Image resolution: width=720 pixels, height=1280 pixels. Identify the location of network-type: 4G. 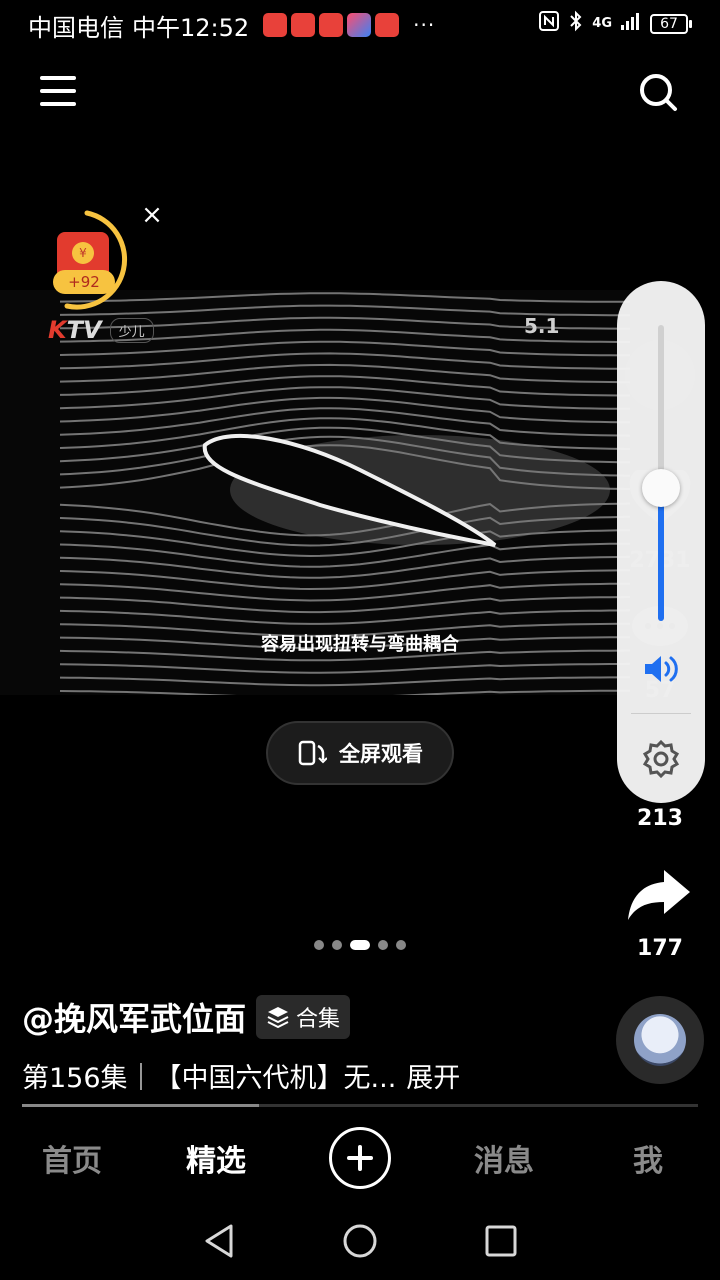
(602, 23).